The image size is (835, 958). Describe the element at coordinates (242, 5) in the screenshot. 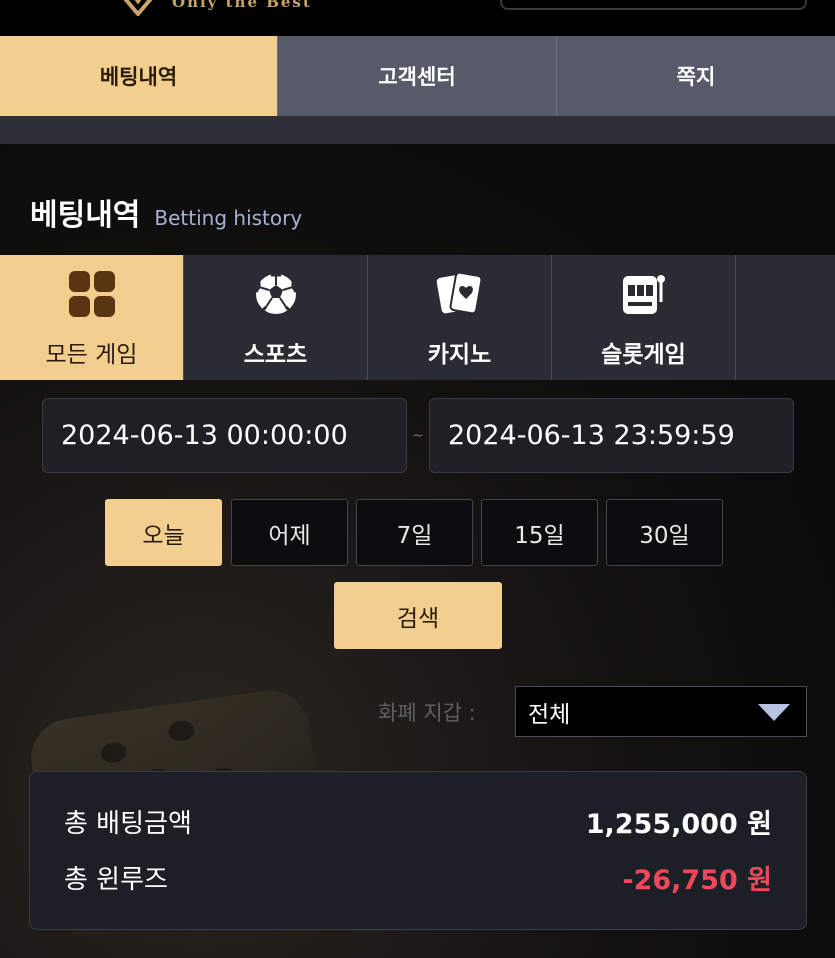

I see `logo-text: Only the Best` at that location.